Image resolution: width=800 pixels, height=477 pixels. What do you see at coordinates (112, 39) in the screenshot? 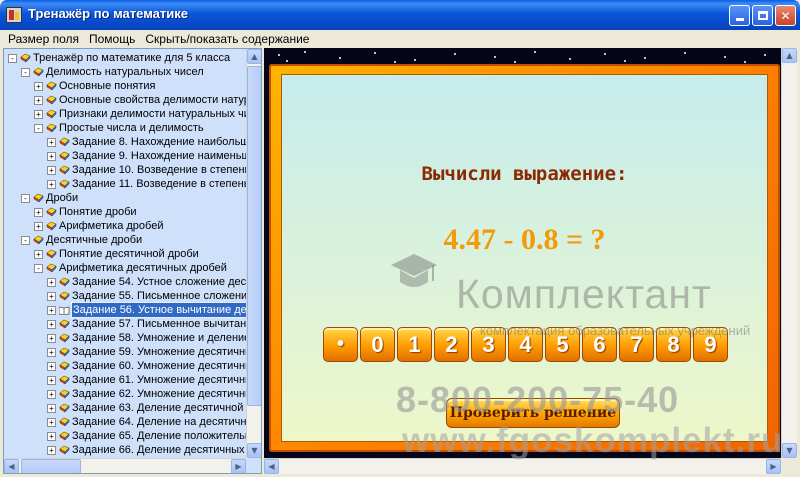
I see `menu-help: Помощь` at bounding box center [112, 39].